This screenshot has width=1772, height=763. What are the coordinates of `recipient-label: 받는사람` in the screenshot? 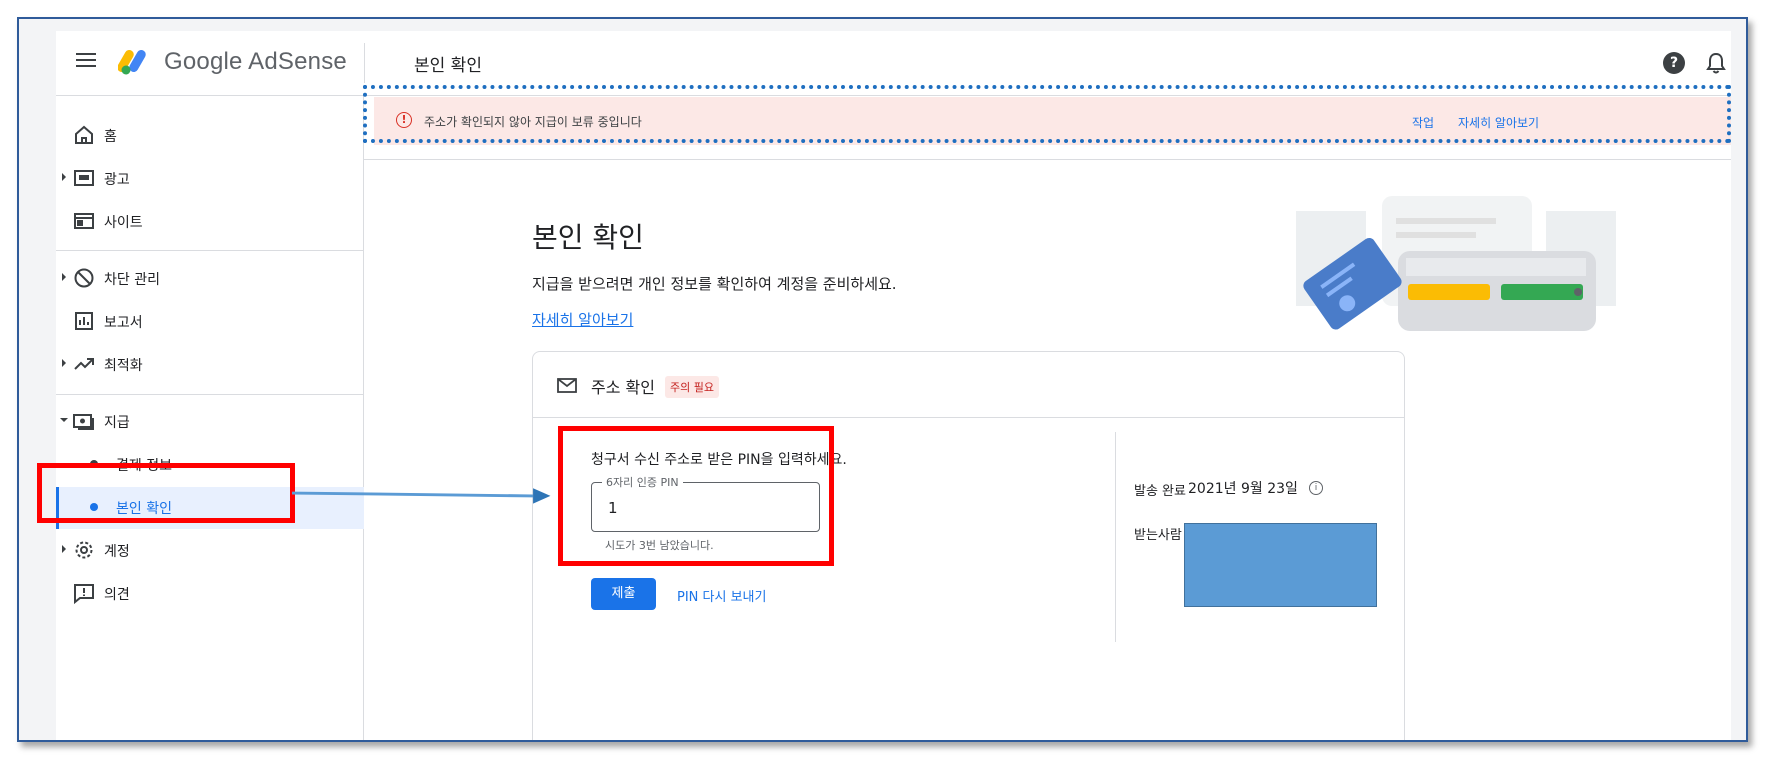 It's located at (1158, 535).